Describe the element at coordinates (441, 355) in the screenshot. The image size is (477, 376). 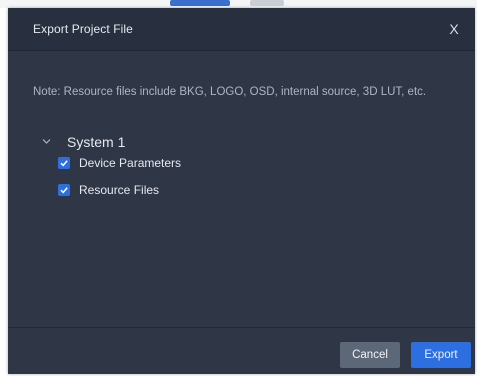
I see `export-button: Export` at that location.